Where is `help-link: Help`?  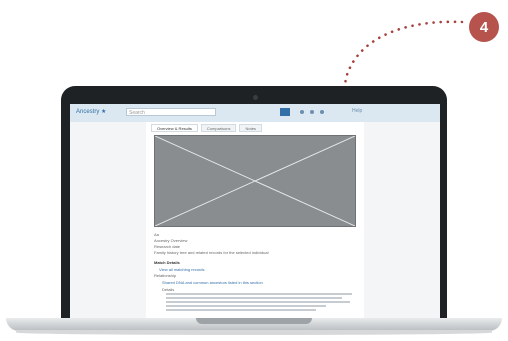
help-link: Help is located at coordinates (357, 111).